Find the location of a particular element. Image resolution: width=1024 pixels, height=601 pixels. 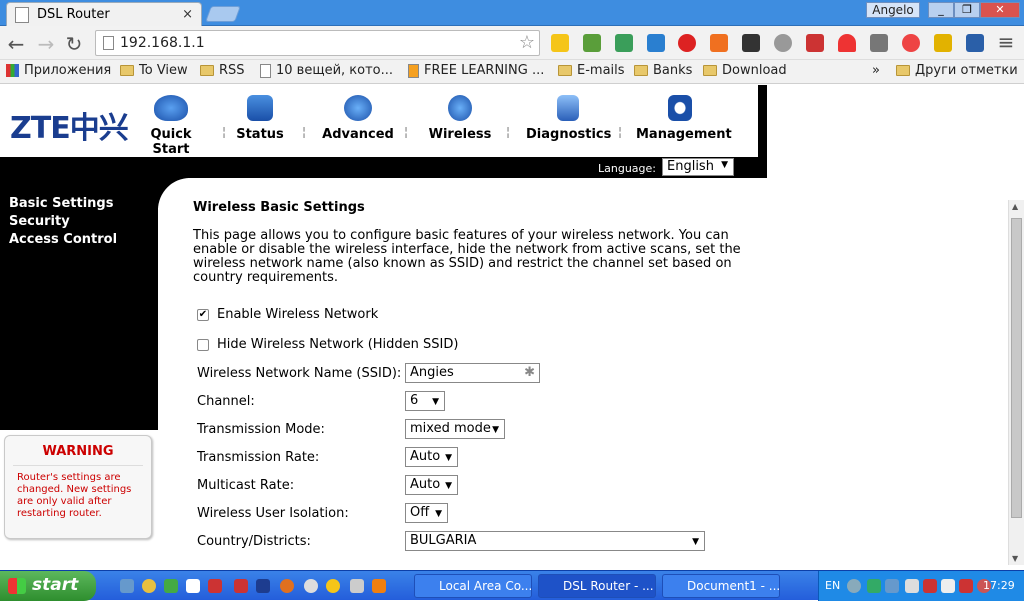

enable-wireless-row: ✔ Enable Wireless Network is located at coordinates (287, 314).